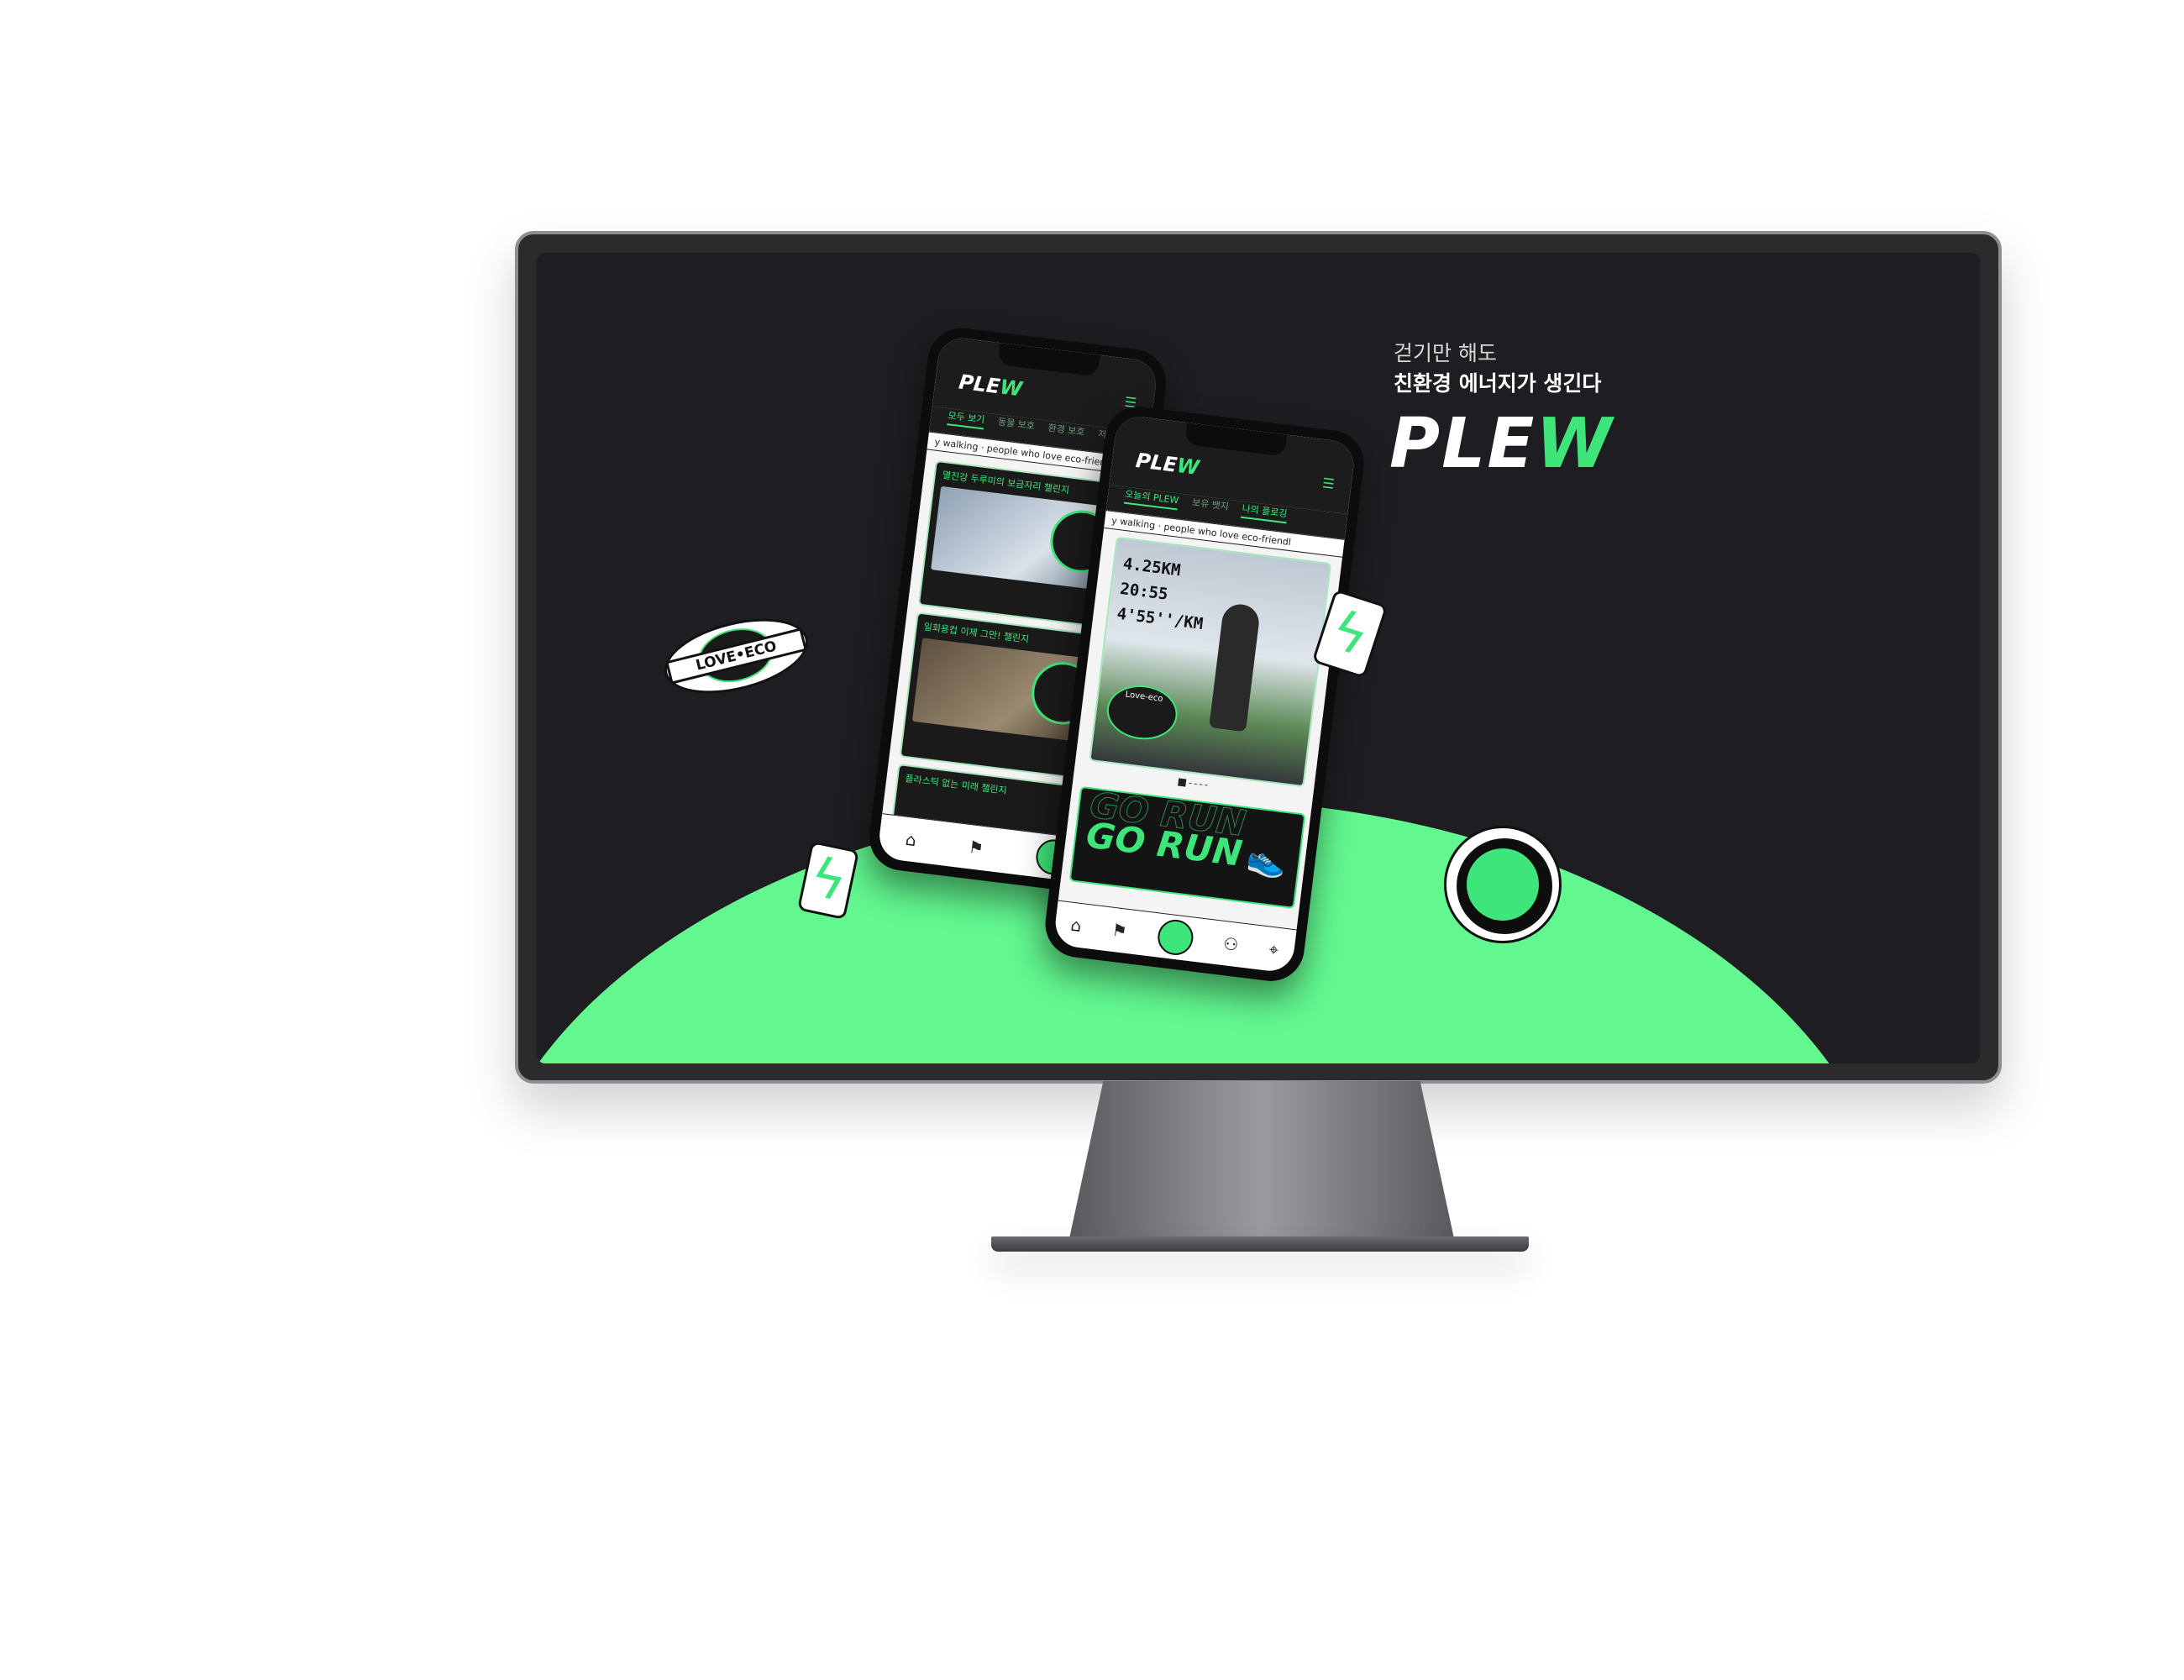 Image resolution: width=2184 pixels, height=1680 pixels. What do you see at coordinates (1266, 859) in the screenshot?
I see `sneaker-icon: 👟` at bounding box center [1266, 859].